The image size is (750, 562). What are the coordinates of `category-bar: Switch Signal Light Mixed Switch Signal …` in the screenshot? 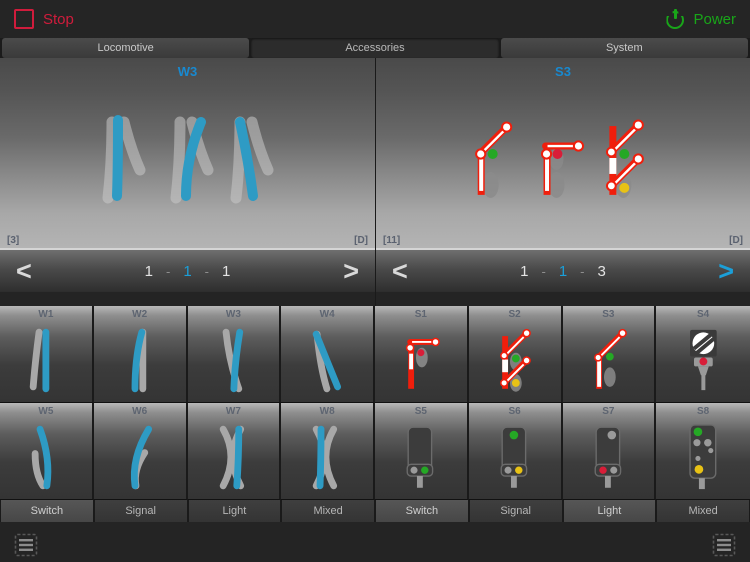 It's located at (375, 511).